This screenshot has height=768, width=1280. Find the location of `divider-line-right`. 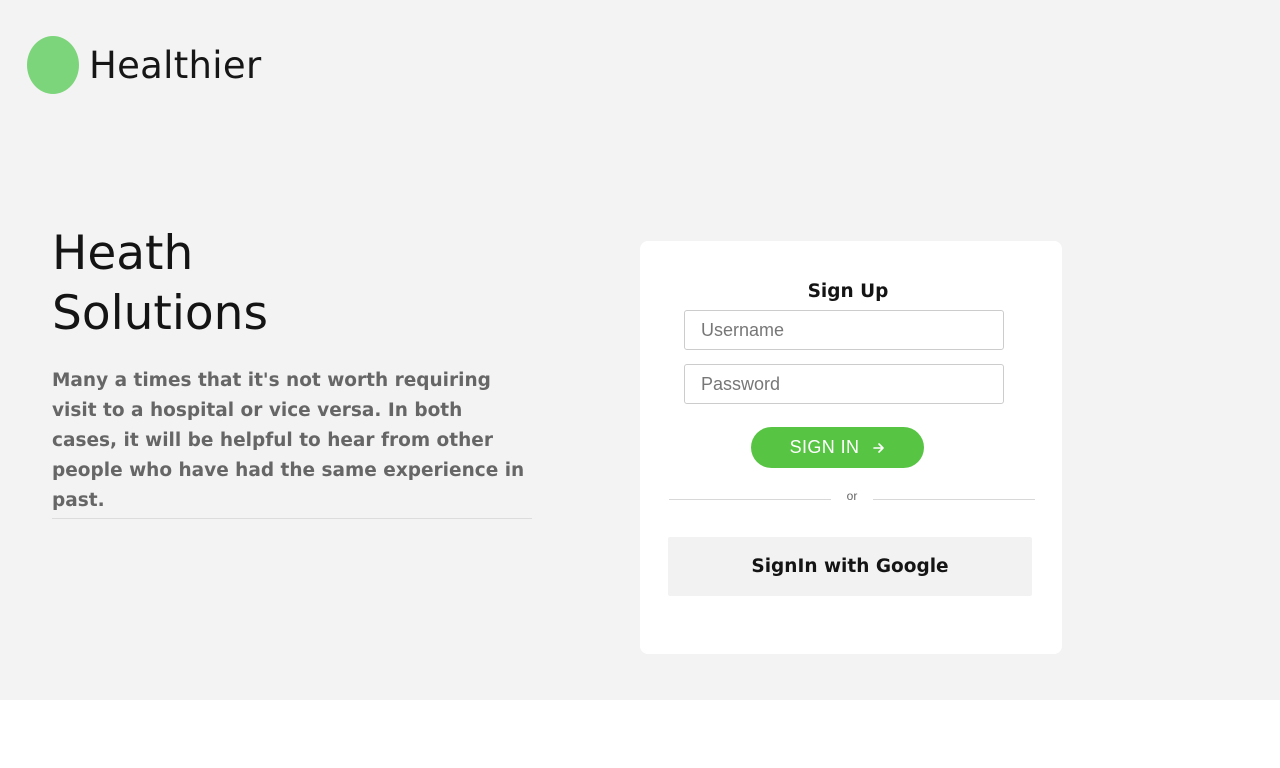

divider-line-right is located at coordinates (954, 499).